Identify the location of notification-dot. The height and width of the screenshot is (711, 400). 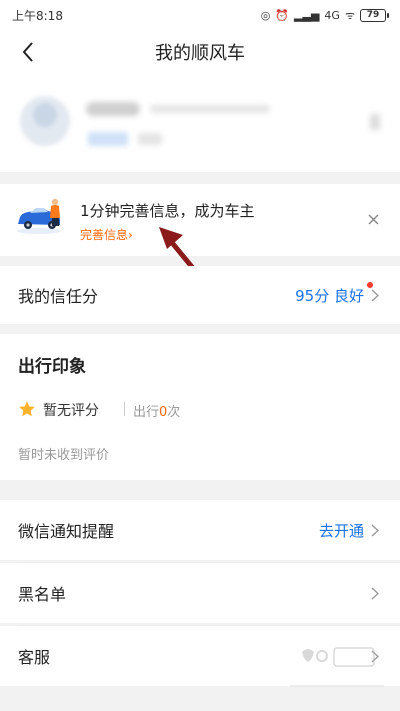
(370, 285).